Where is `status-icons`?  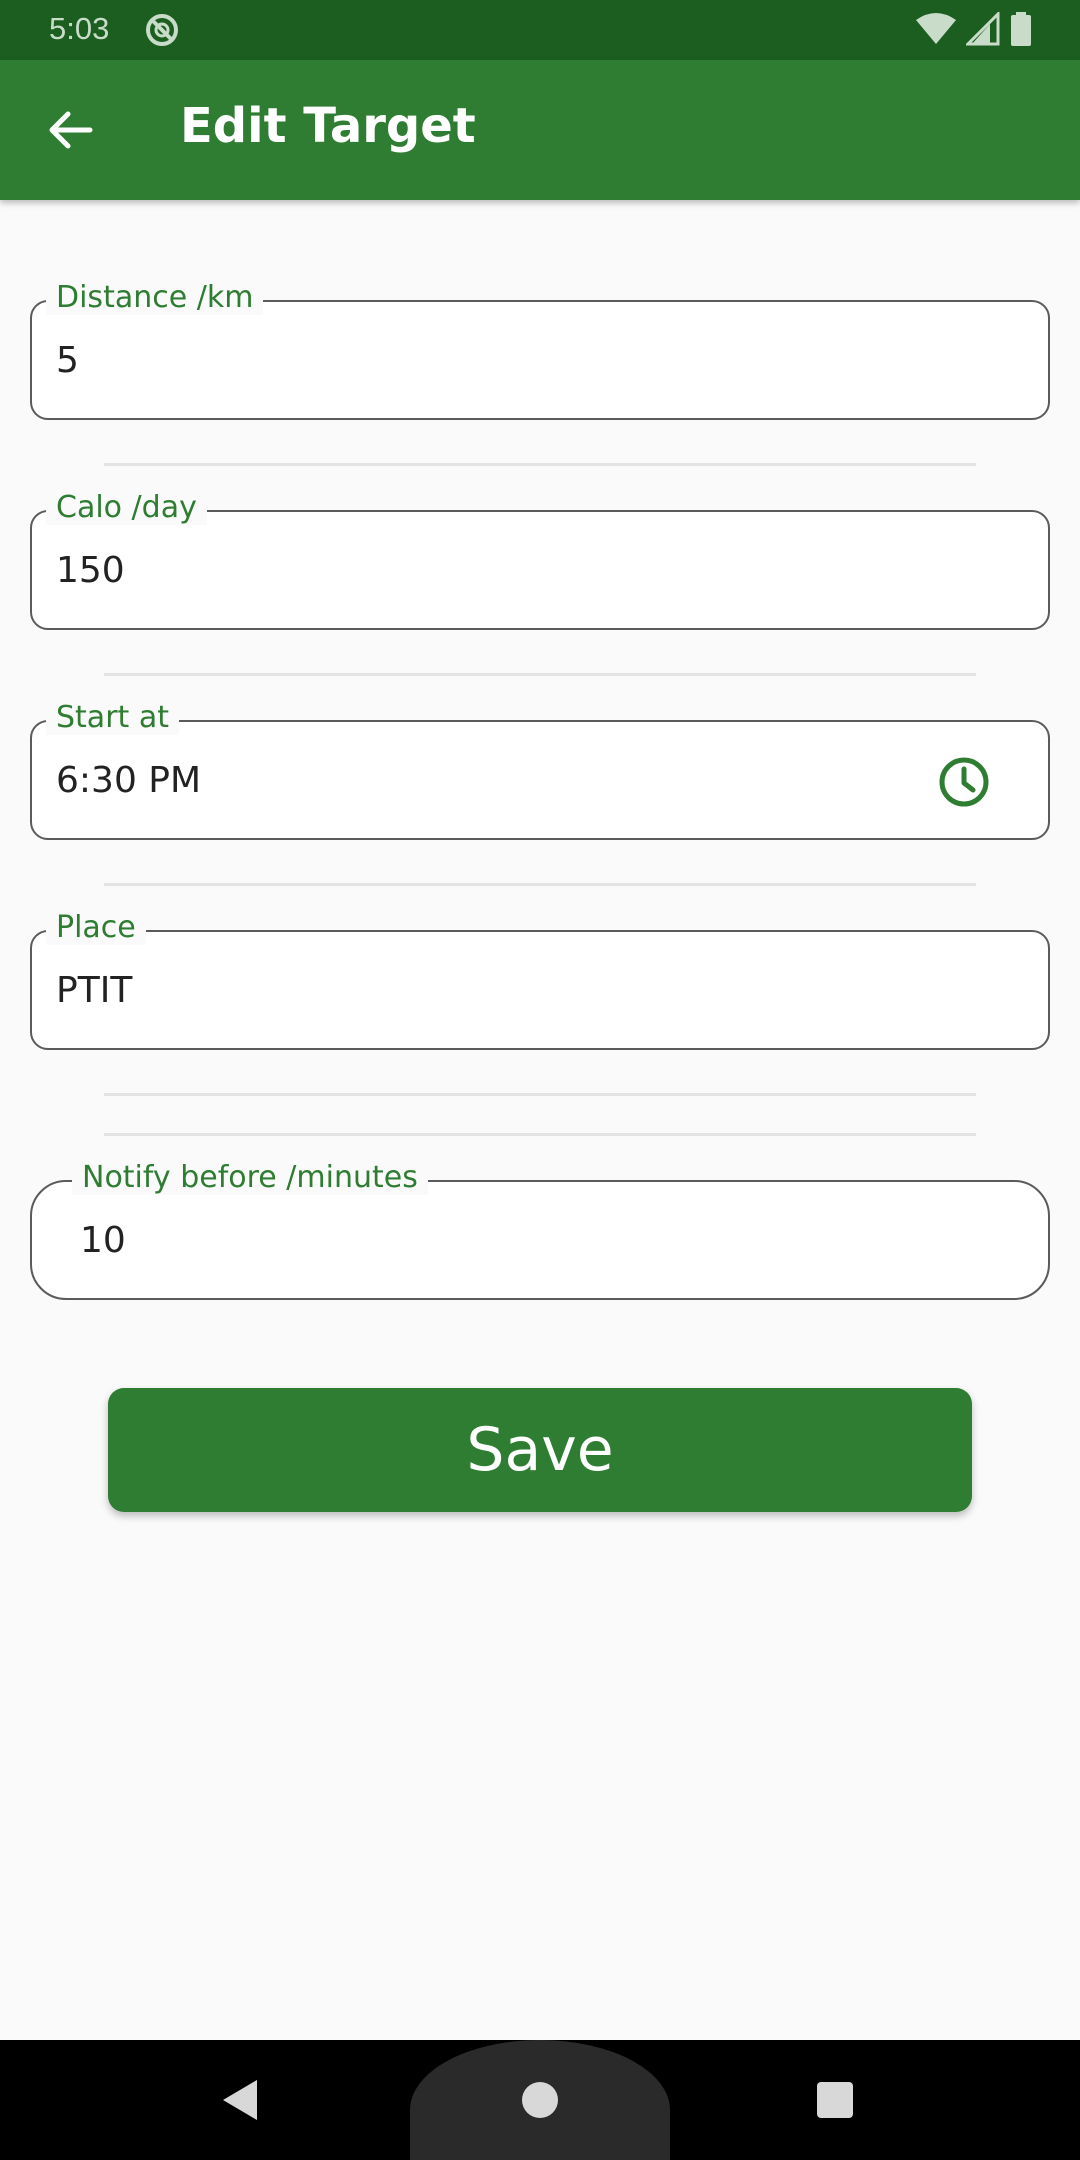
status-icons is located at coordinates (974, 29).